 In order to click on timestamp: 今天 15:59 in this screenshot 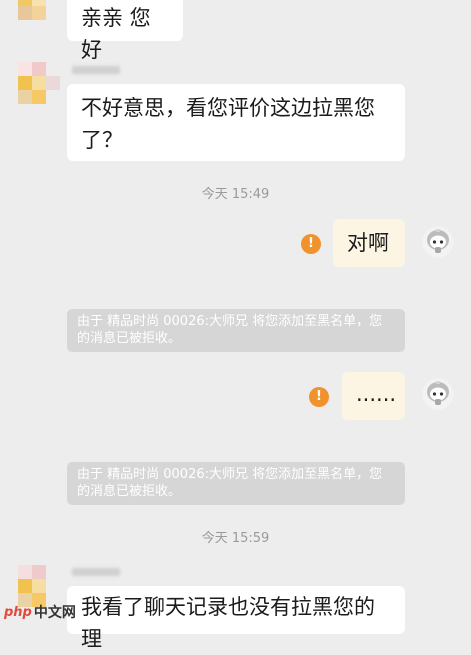, I will do `click(235, 538)`.